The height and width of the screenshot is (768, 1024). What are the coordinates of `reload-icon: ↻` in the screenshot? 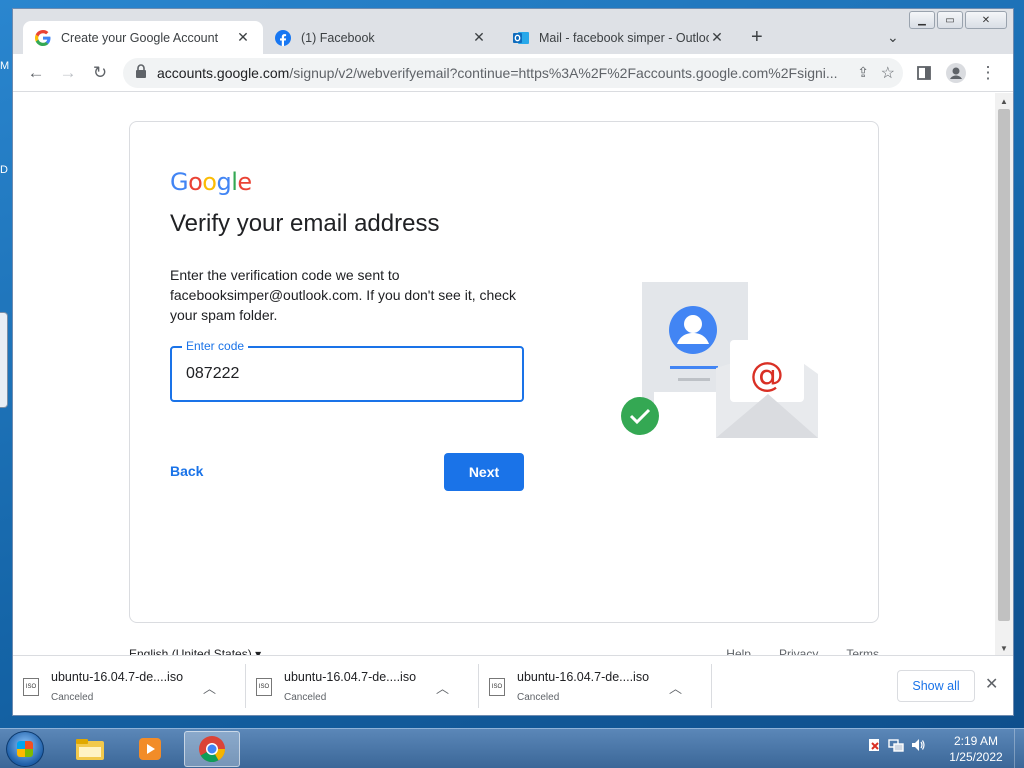 It's located at (100, 73).